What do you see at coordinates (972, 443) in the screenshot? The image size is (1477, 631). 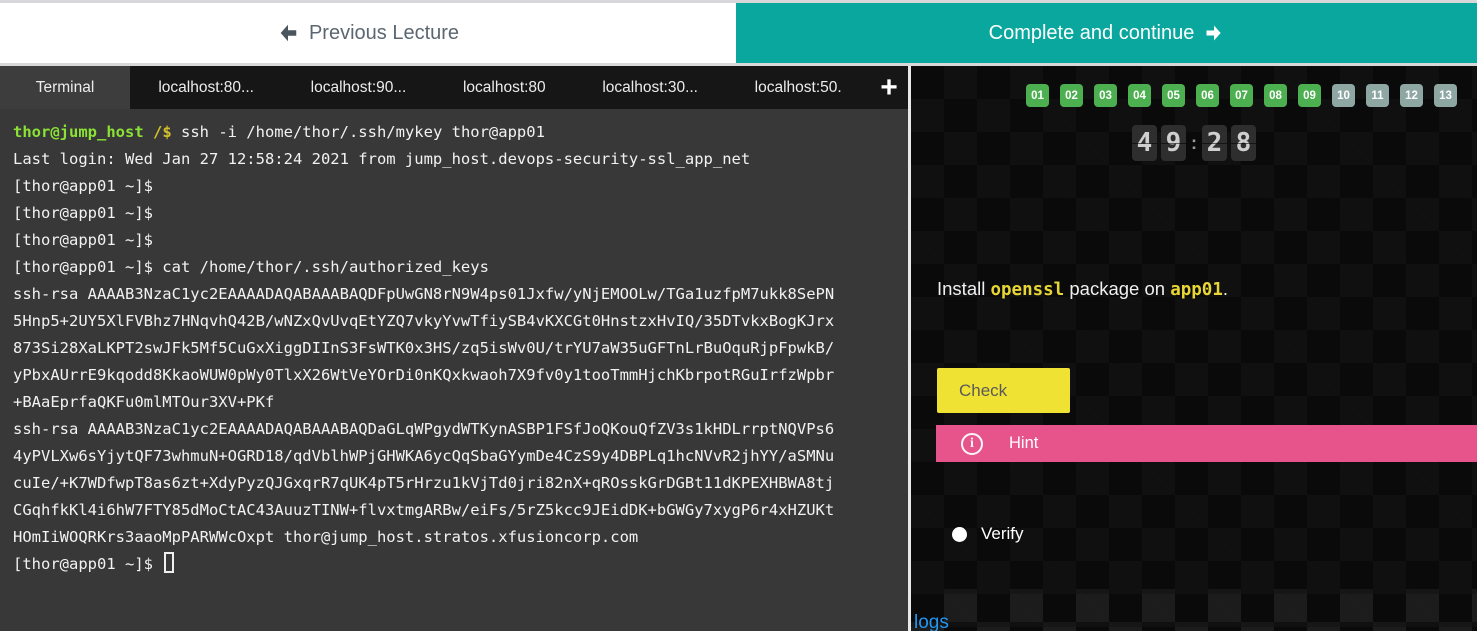 I see `info-icon: i` at bounding box center [972, 443].